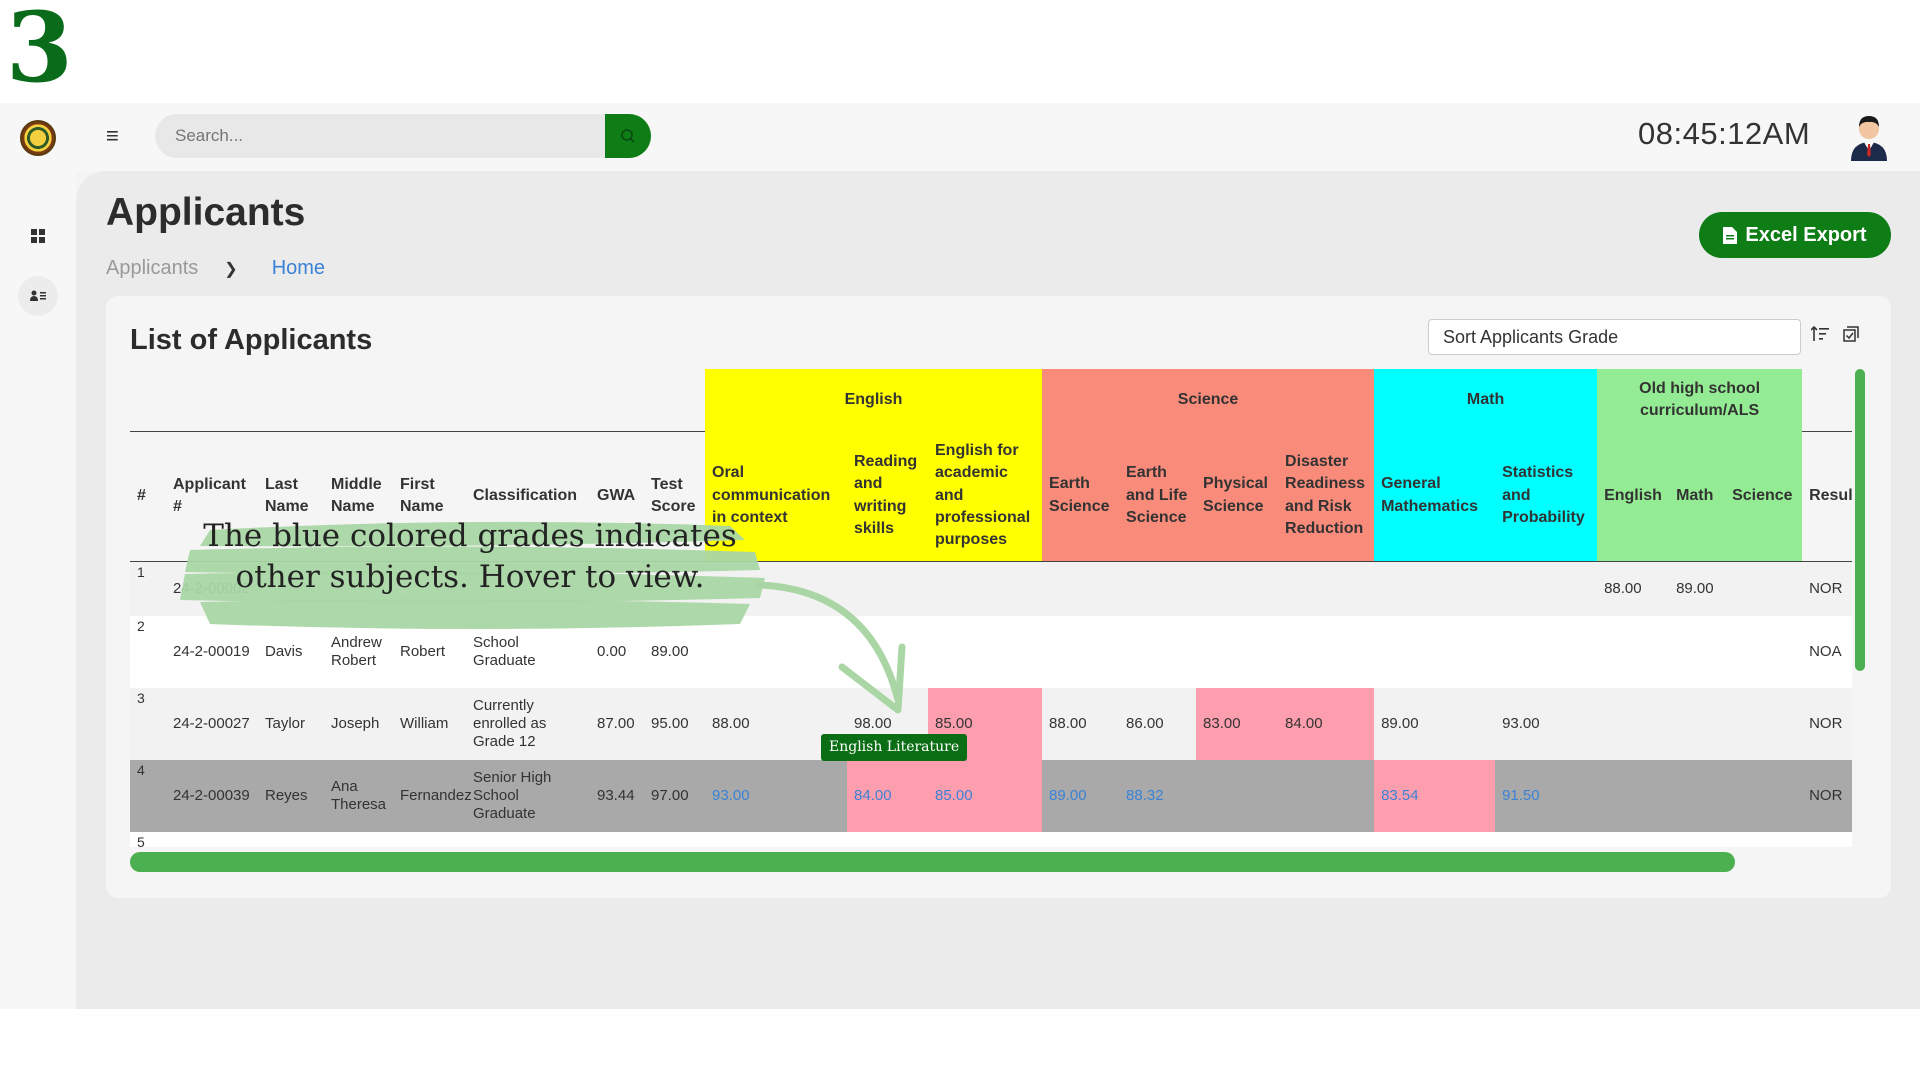 Image resolution: width=1920 pixels, height=1080 pixels. What do you see at coordinates (617, 724) in the screenshot?
I see `cell-gwa: 87.00` at bounding box center [617, 724].